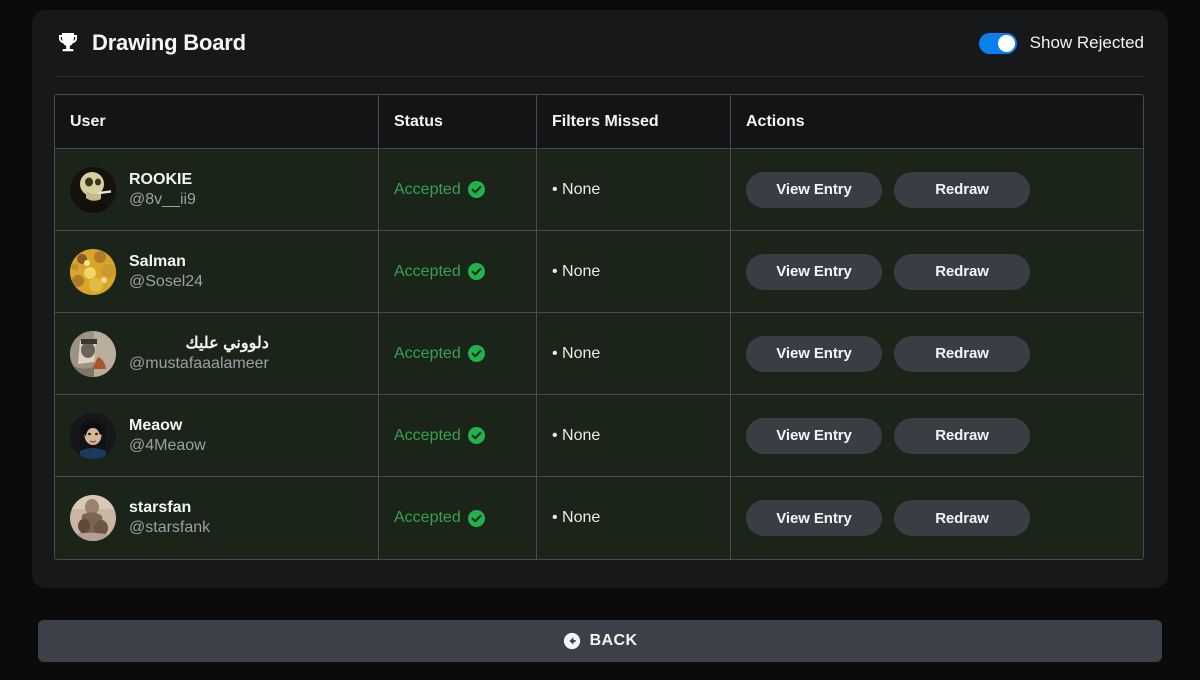 This screenshot has width=1200, height=680. What do you see at coordinates (68, 43) in the screenshot?
I see `trophy-icon` at bounding box center [68, 43].